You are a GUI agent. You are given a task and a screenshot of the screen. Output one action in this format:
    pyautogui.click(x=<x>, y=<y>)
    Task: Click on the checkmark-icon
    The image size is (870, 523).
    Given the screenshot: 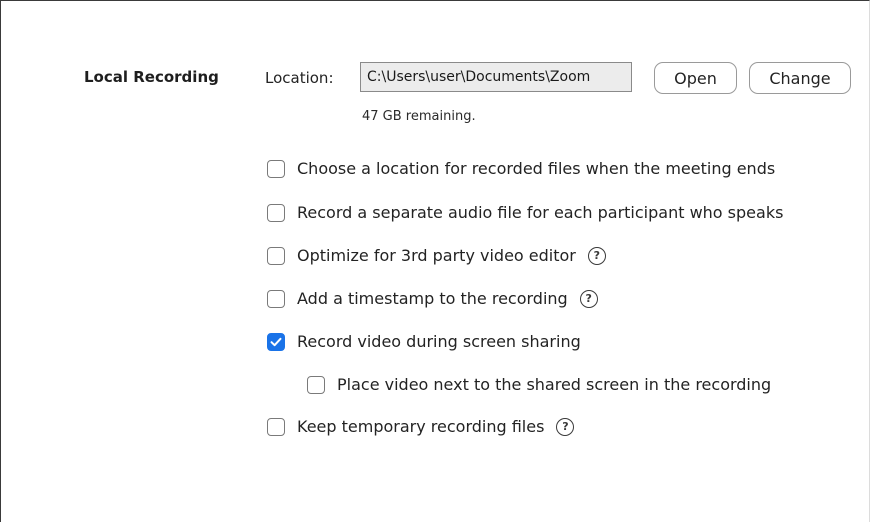 What is the action you would take?
    pyautogui.click(x=276, y=341)
    